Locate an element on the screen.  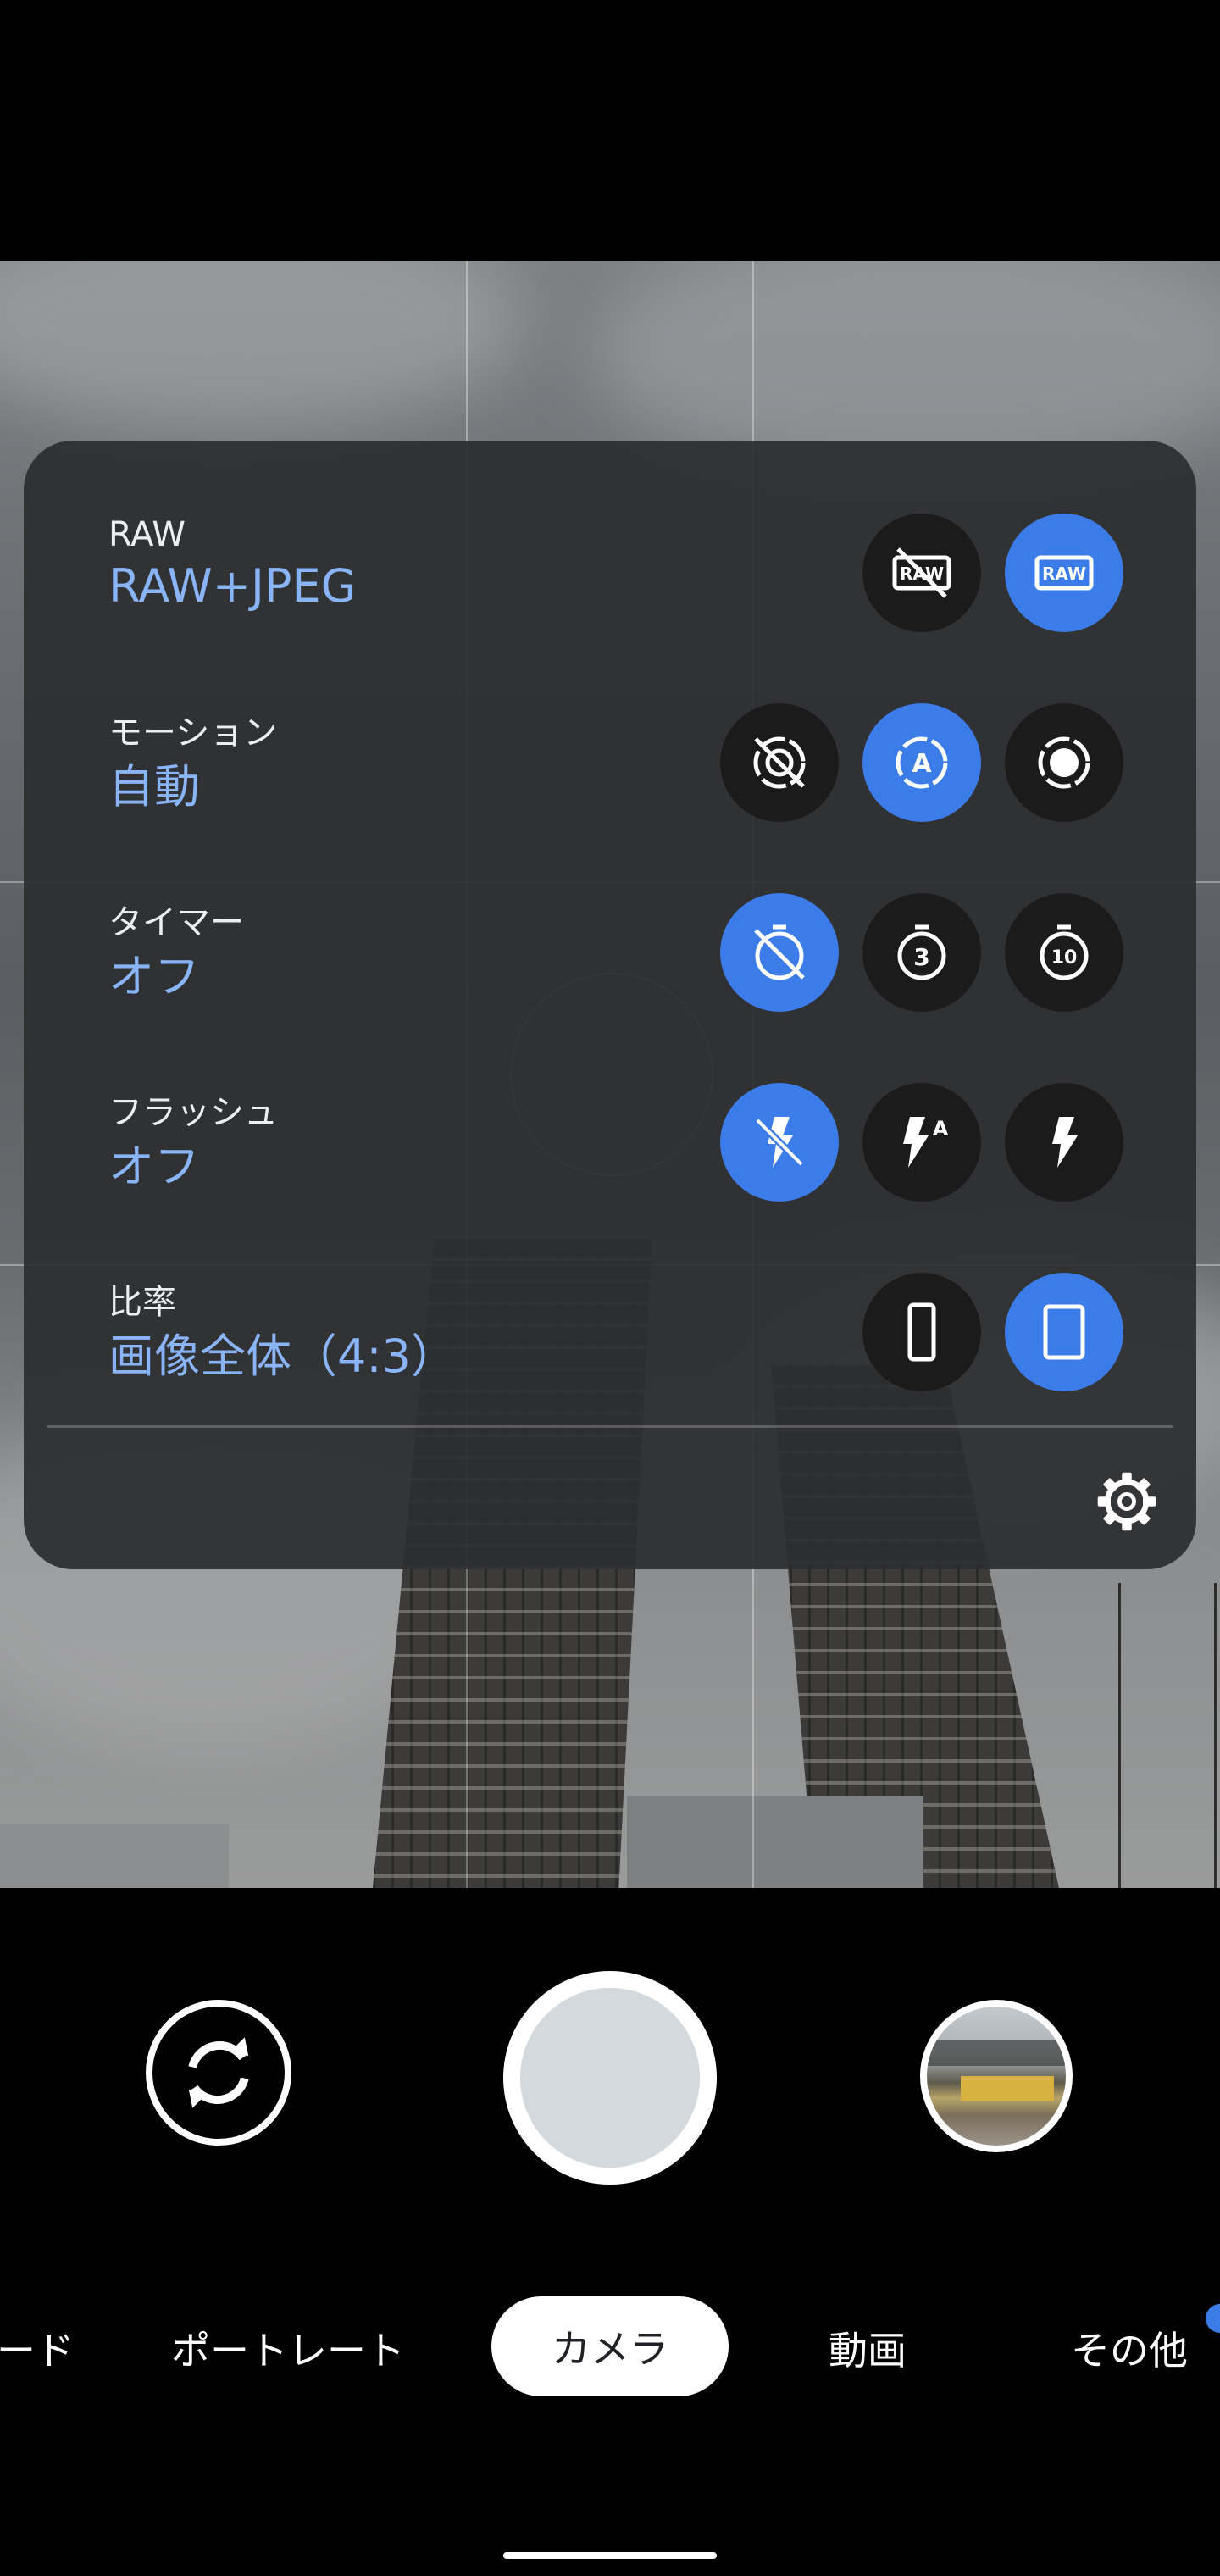
shutter-inner is located at coordinates (610, 2078).